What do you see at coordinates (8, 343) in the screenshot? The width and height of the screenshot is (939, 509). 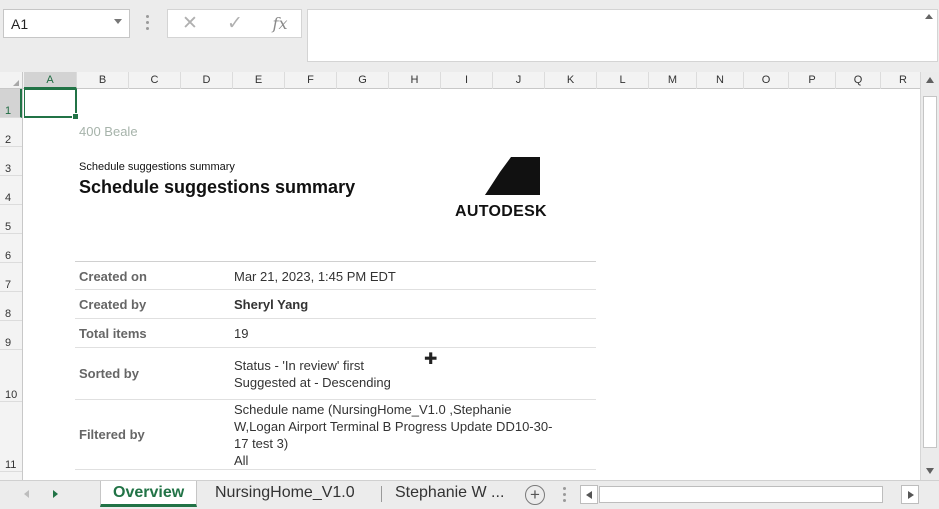 I see `row-number: 9` at bounding box center [8, 343].